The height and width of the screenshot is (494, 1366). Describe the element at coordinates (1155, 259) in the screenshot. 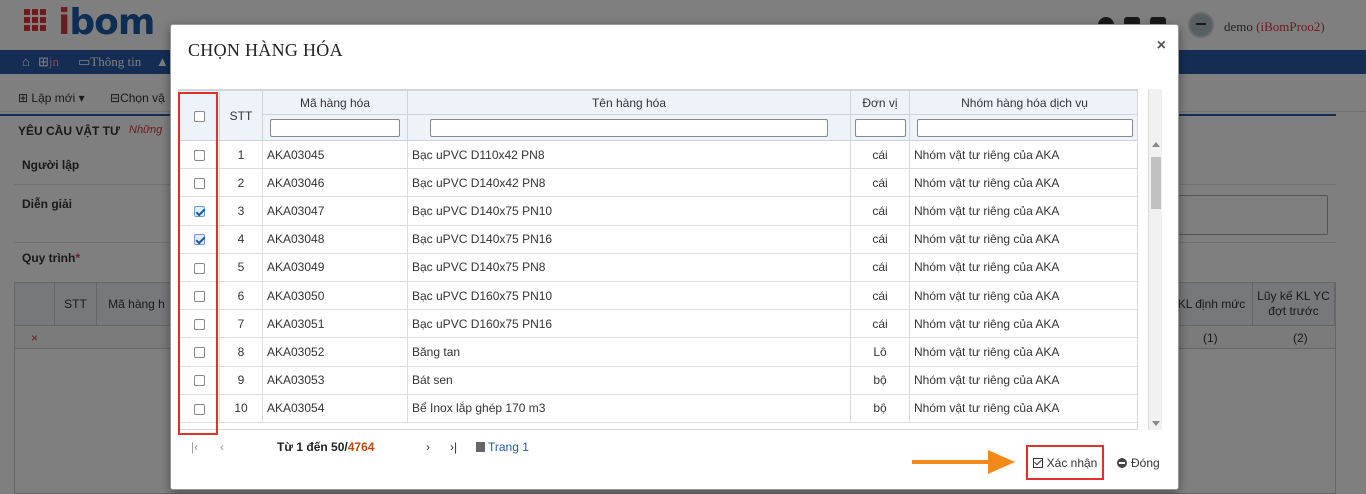

I see `grid-scrollbar` at that location.